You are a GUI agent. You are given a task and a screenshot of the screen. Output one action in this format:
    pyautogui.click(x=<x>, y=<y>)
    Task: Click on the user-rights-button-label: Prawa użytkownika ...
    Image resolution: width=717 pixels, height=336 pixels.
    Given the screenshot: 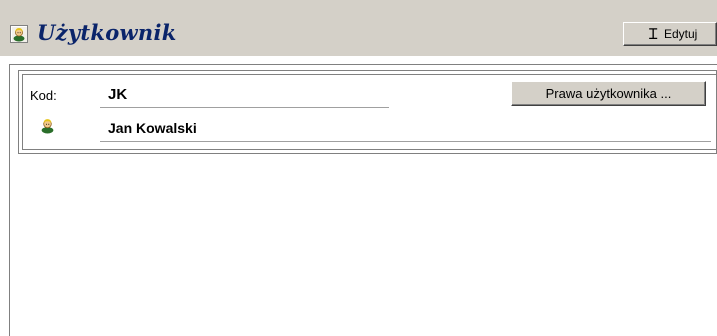 What is the action you would take?
    pyautogui.click(x=608, y=93)
    